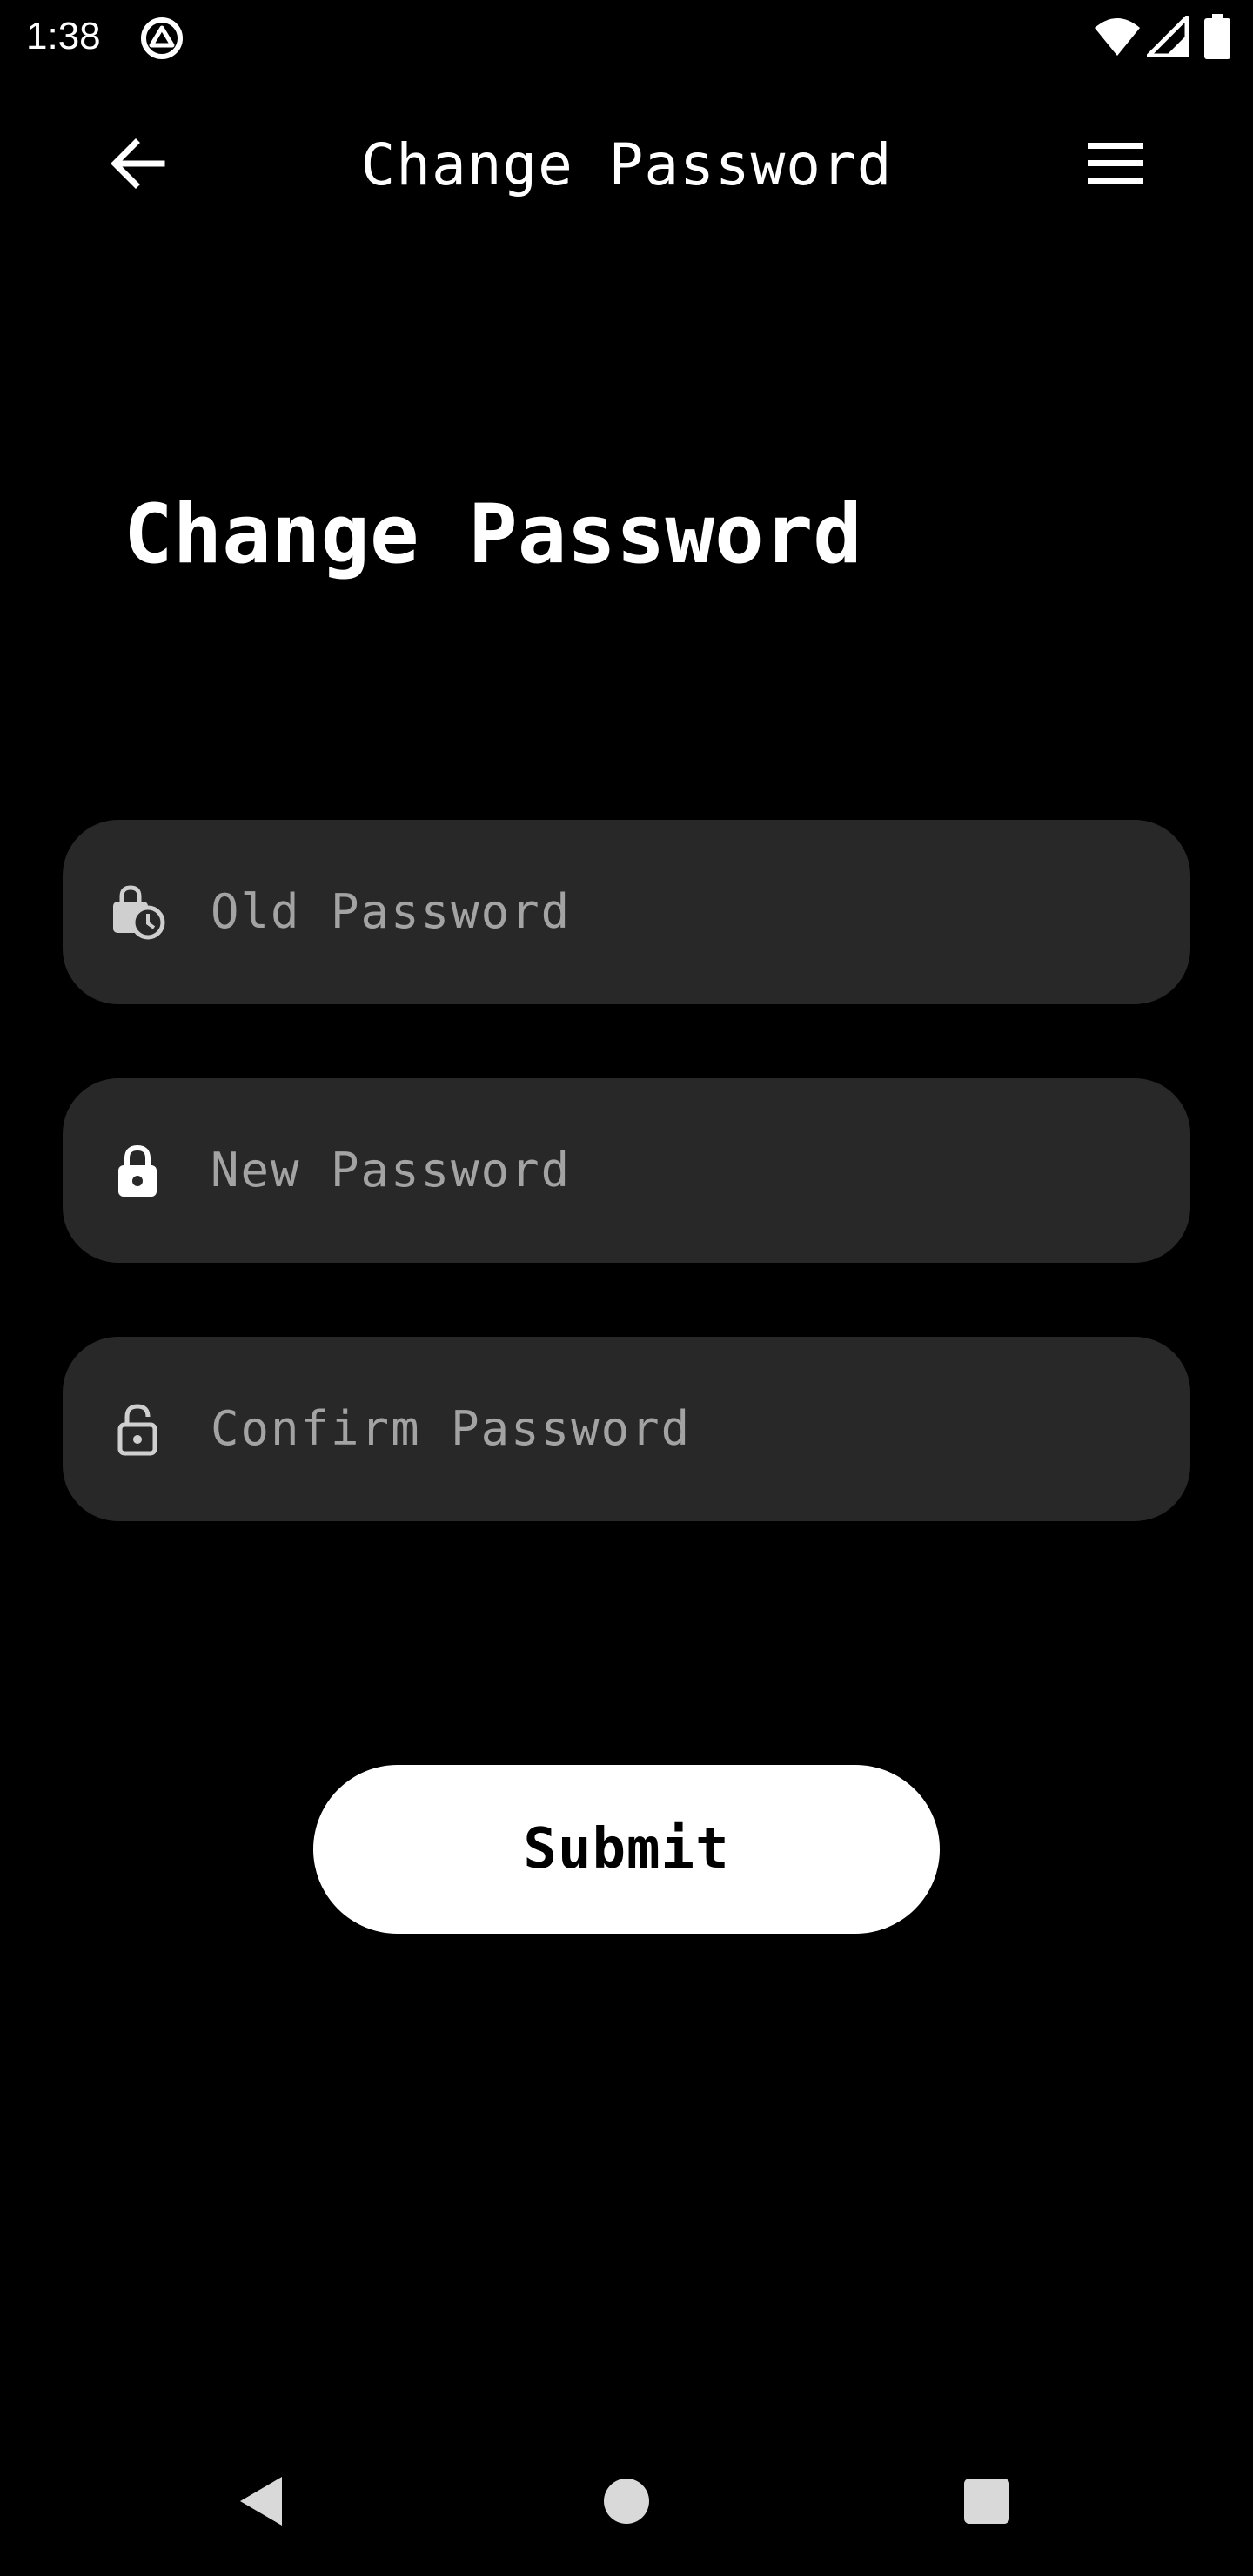 The height and width of the screenshot is (2576, 1253). What do you see at coordinates (63, 36) in the screenshot?
I see `status-time: 1:38` at bounding box center [63, 36].